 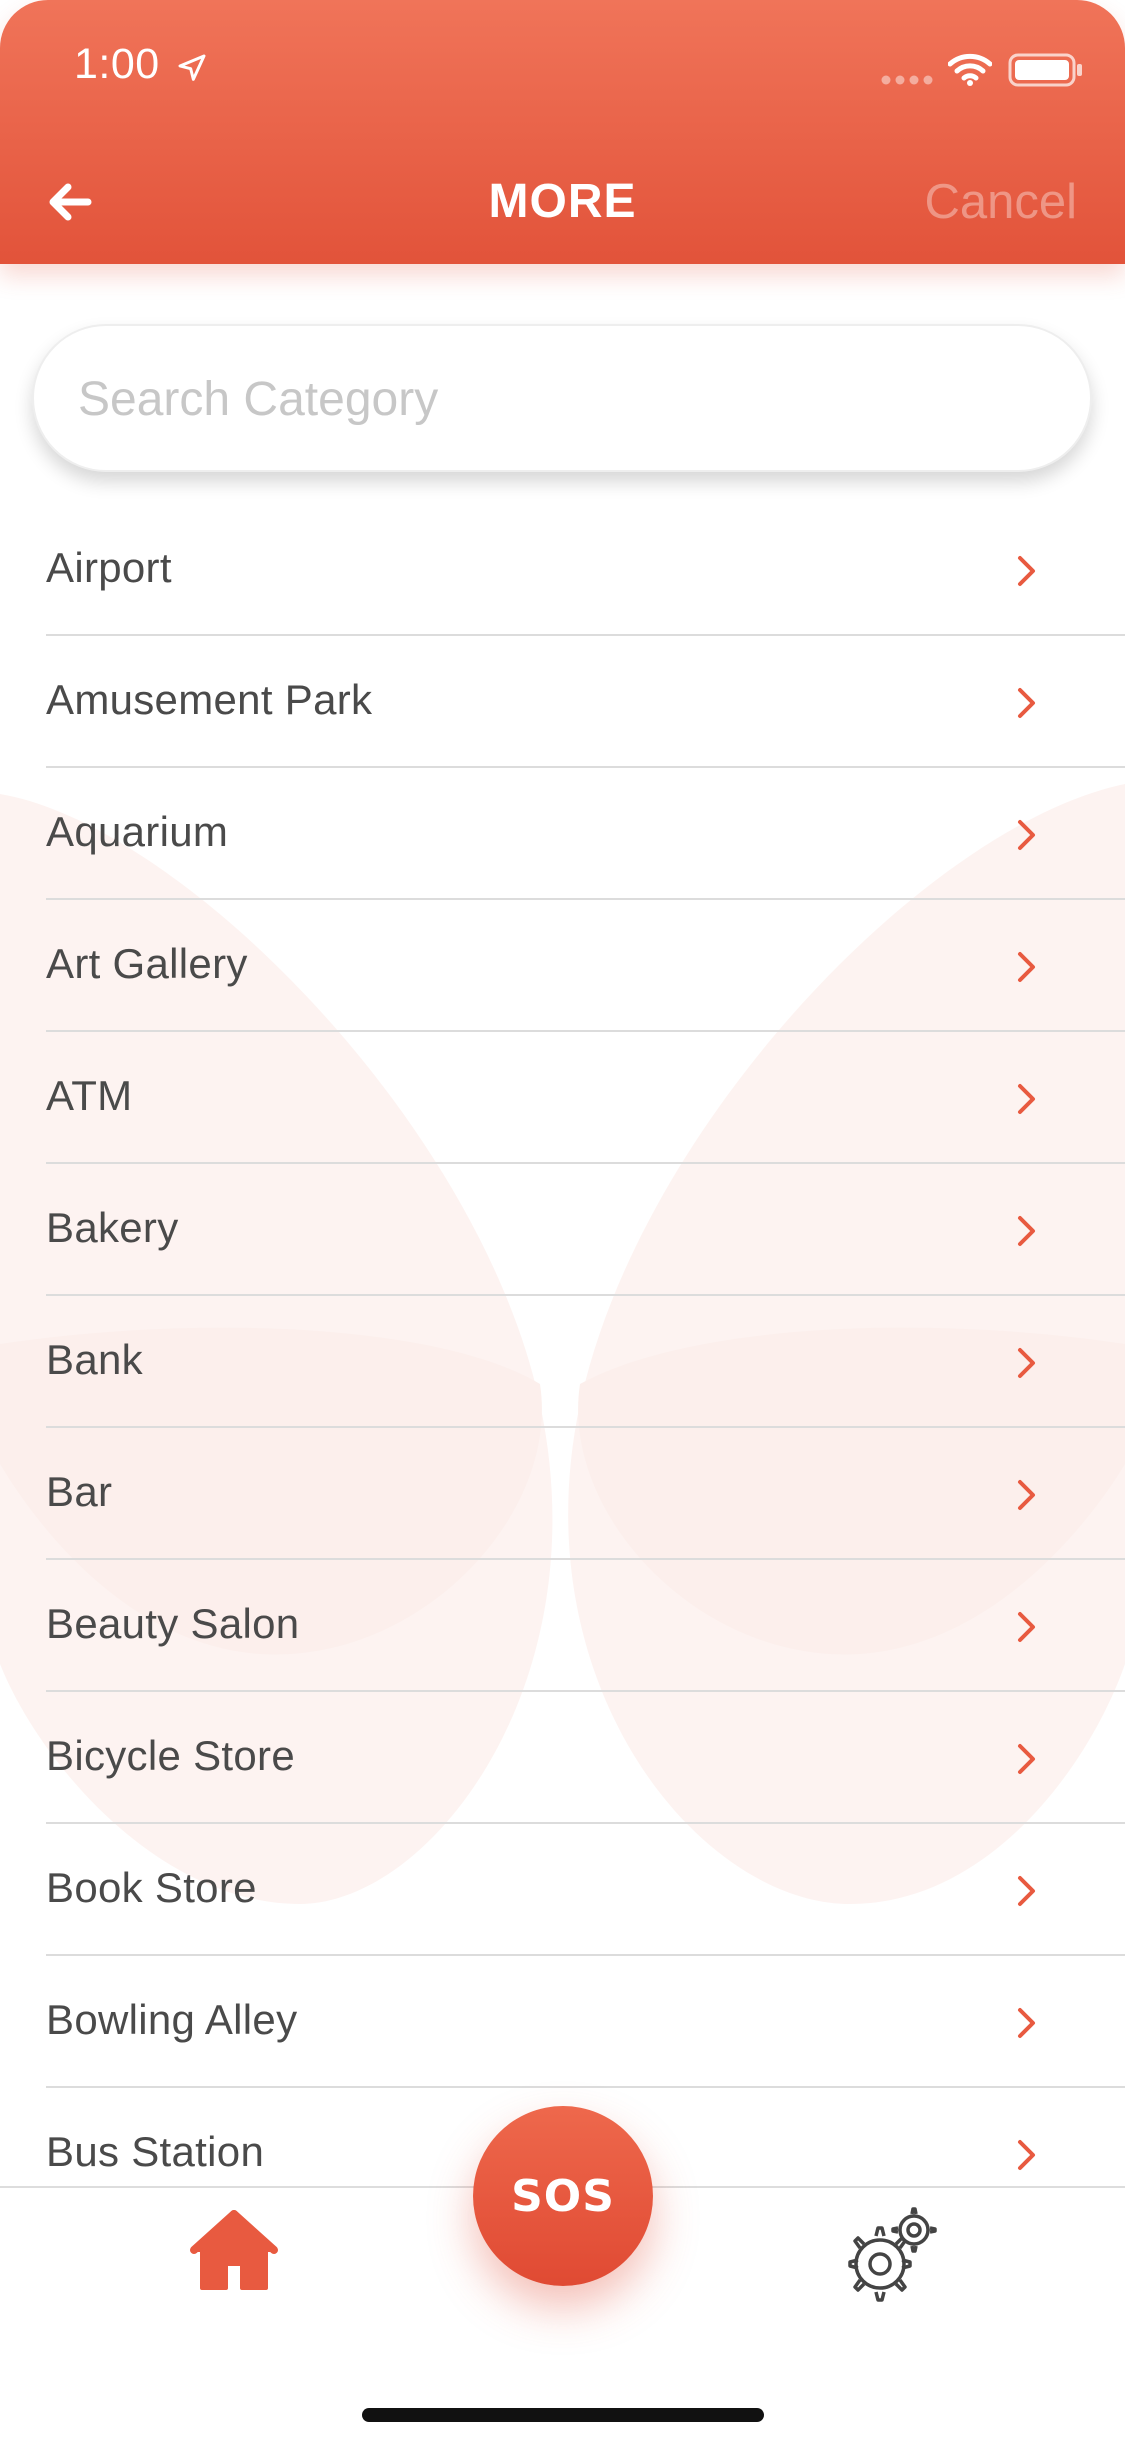 What do you see at coordinates (562, 1230) in the screenshot?
I see `category-row: Bakery` at bounding box center [562, 1230].